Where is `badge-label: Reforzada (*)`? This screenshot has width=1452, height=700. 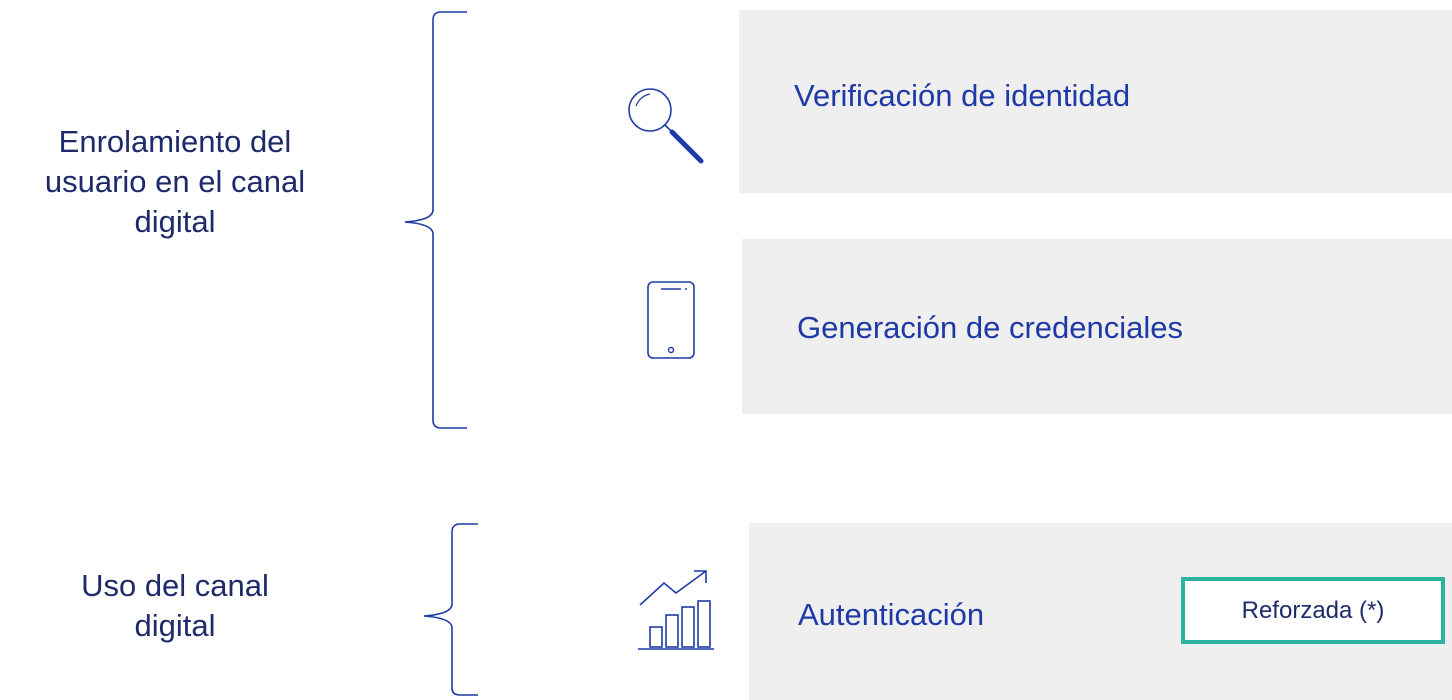 badge-label: Reforzada (*) is located at coordinates (1313, 610).